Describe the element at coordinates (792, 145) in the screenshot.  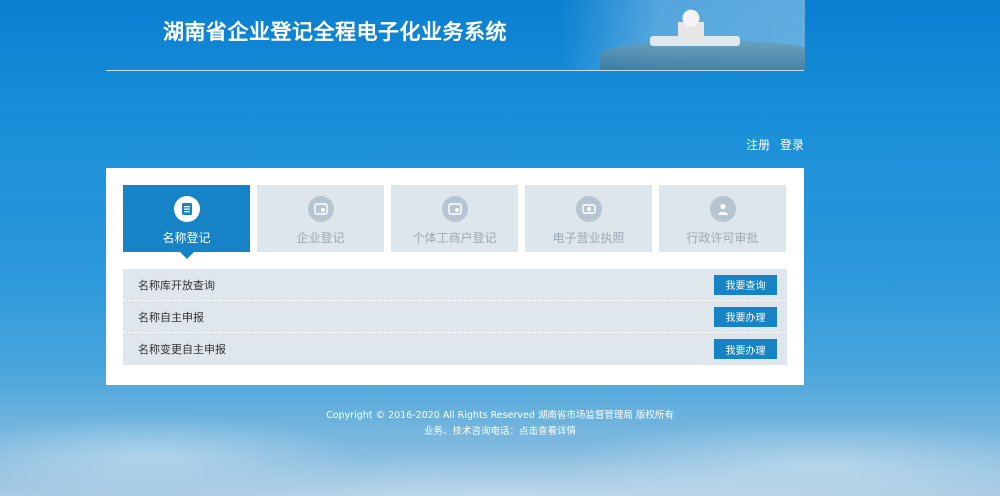
I see `login-link: 登录` at that location.